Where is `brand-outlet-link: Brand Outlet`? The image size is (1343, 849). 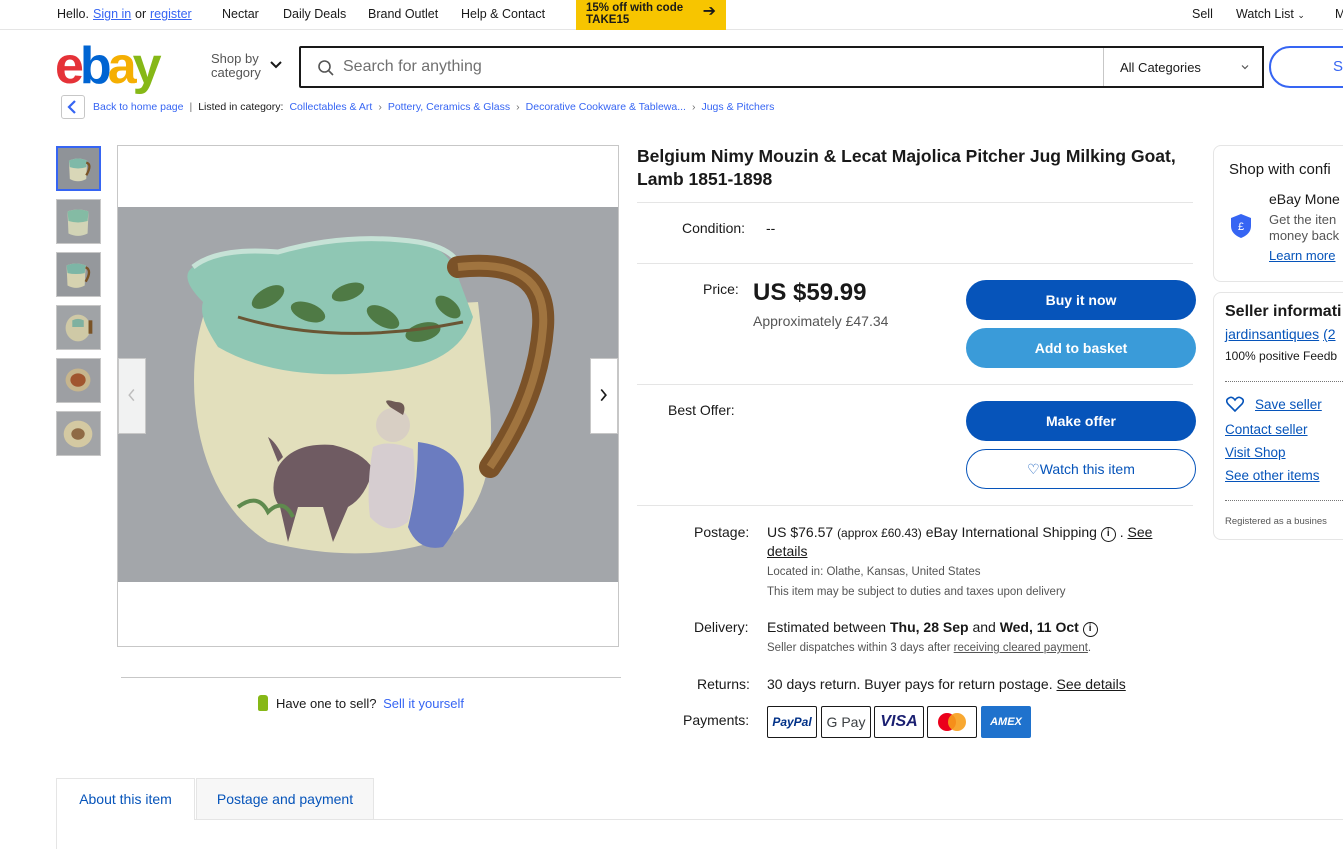 brand-outlet-link: Brand Outlet is located at coordinates (403, 14).